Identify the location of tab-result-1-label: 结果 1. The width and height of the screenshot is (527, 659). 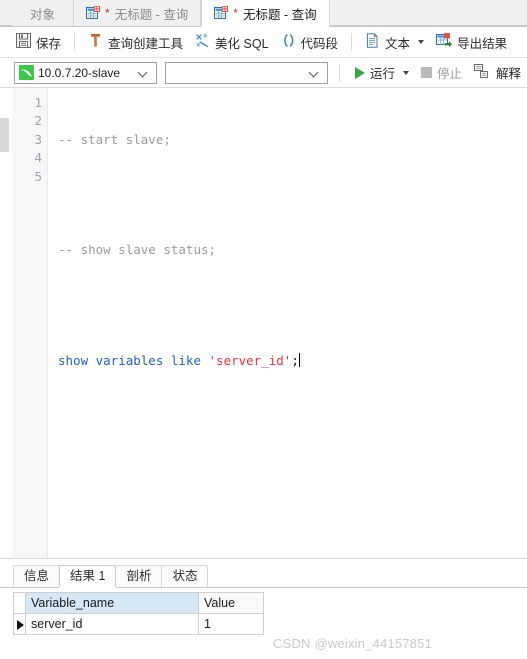
(88, 576).